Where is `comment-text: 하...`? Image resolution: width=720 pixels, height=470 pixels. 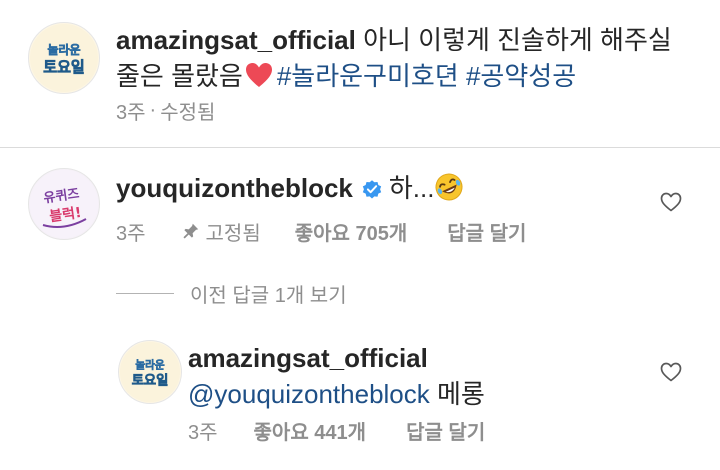
comment-text: 하... is located at coordinates (411, 188).